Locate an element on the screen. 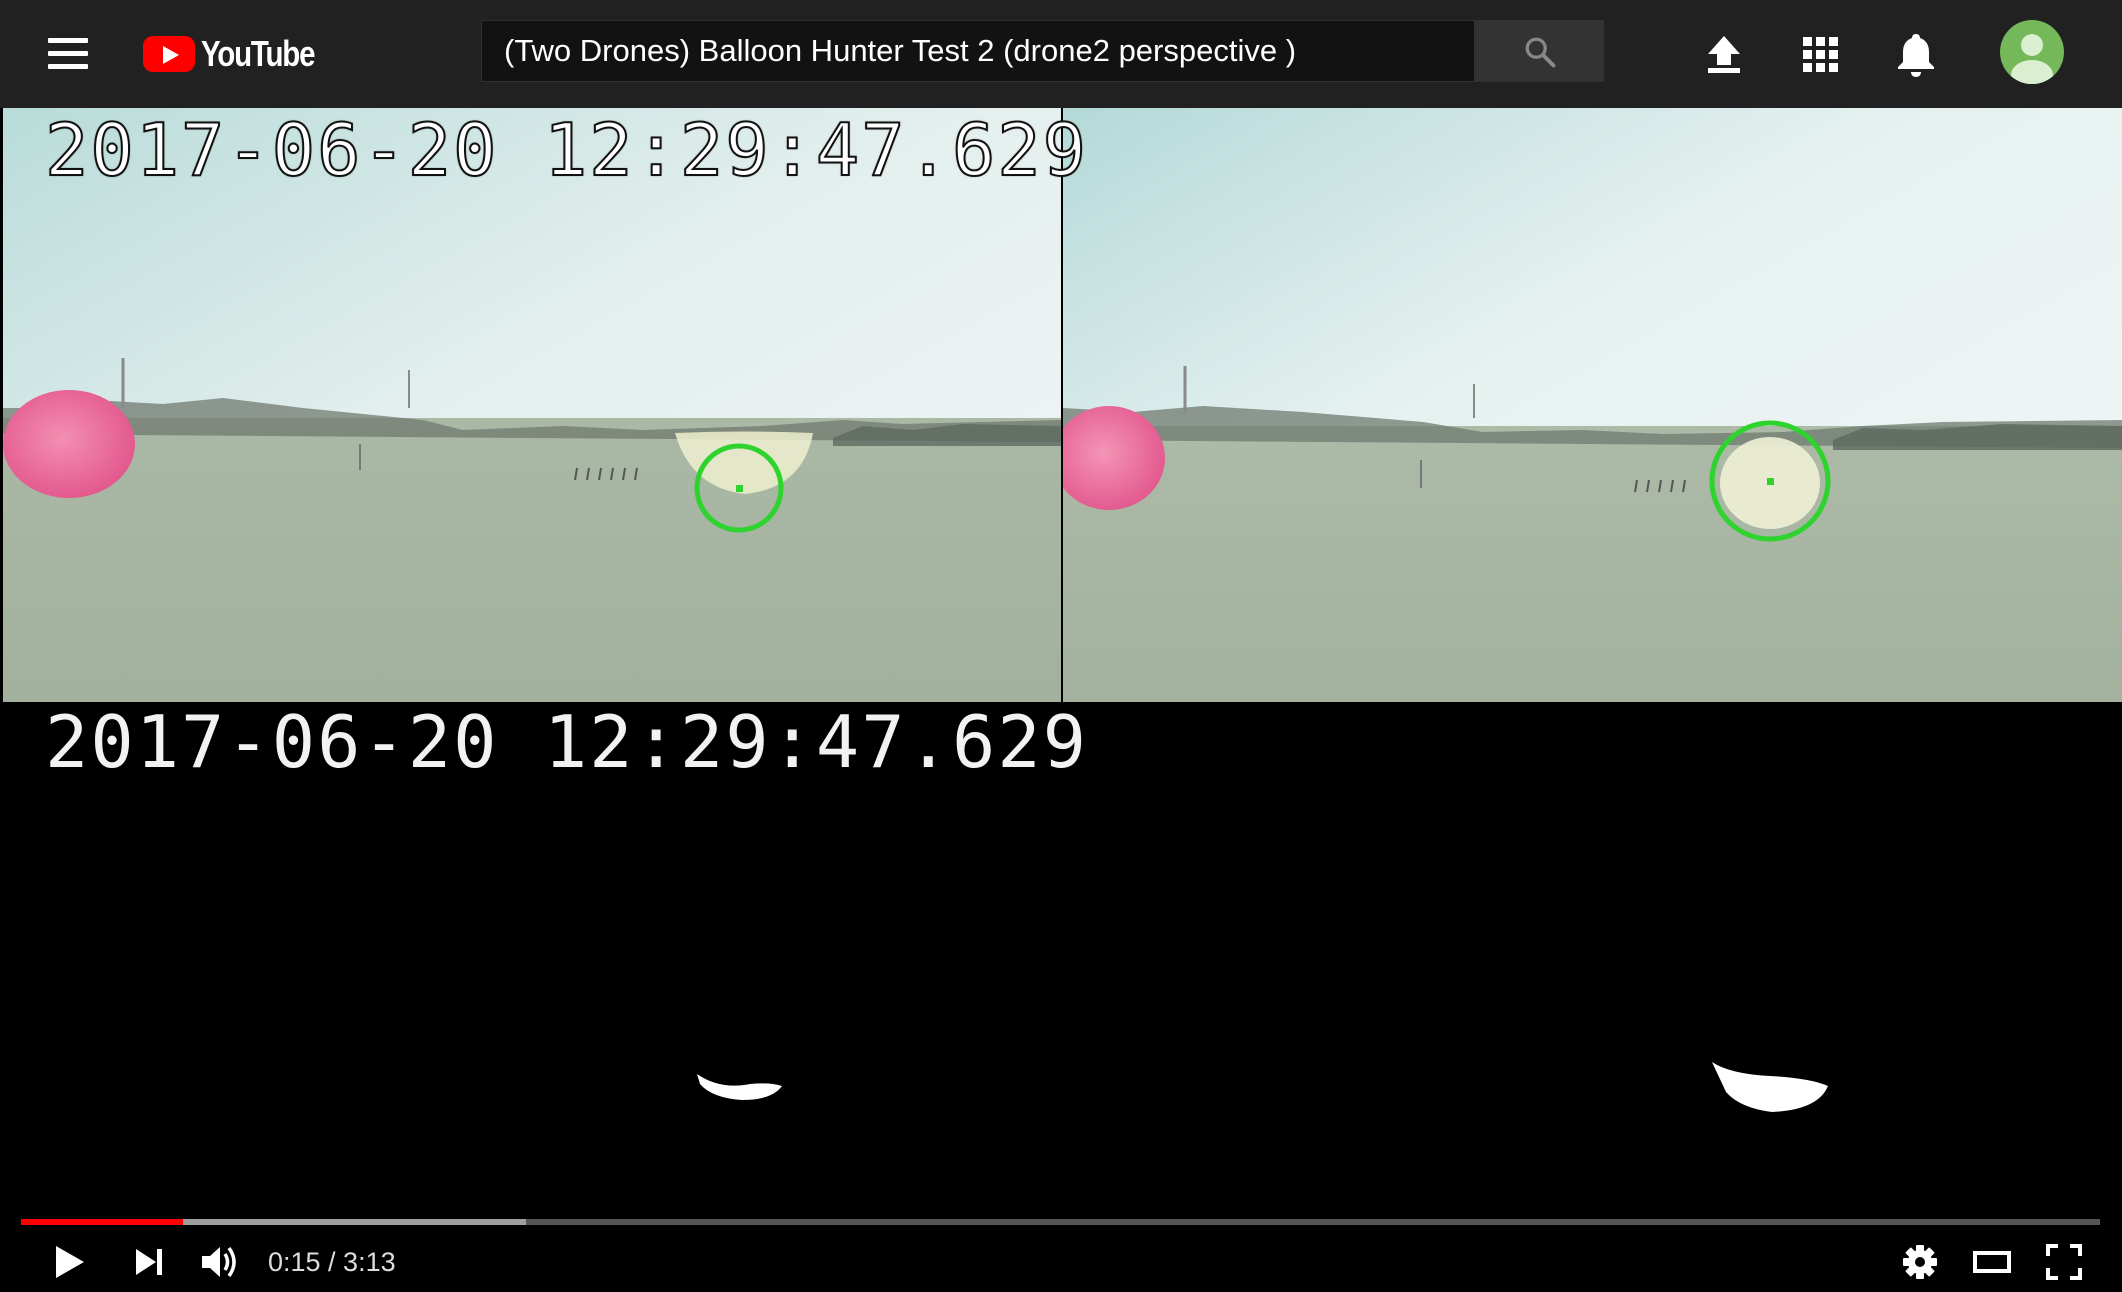 This screenshot has height=1292, width=2122. hamburger-menu-icon is located at coordinates (70, 54).